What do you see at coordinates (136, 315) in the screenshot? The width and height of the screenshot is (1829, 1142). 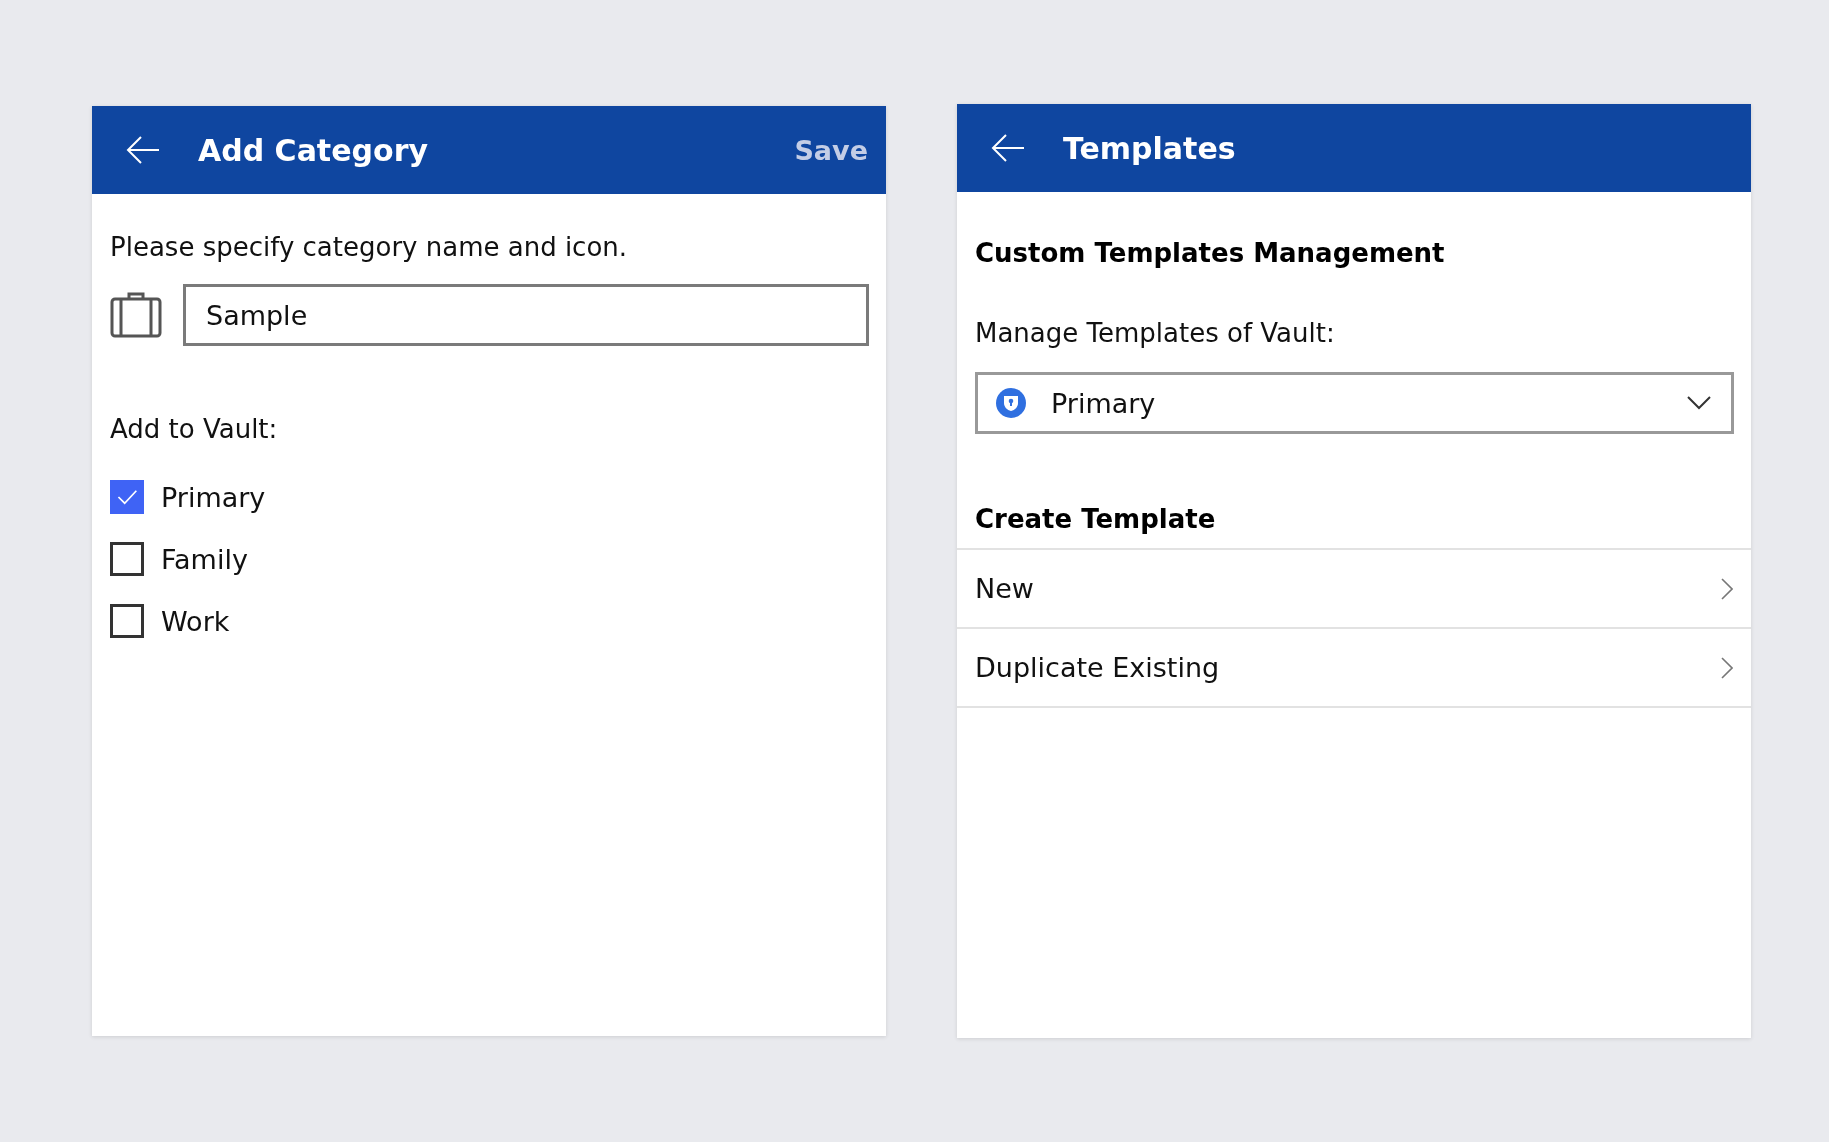 I see `briefcase-icon` at bounding box center [136, 315].